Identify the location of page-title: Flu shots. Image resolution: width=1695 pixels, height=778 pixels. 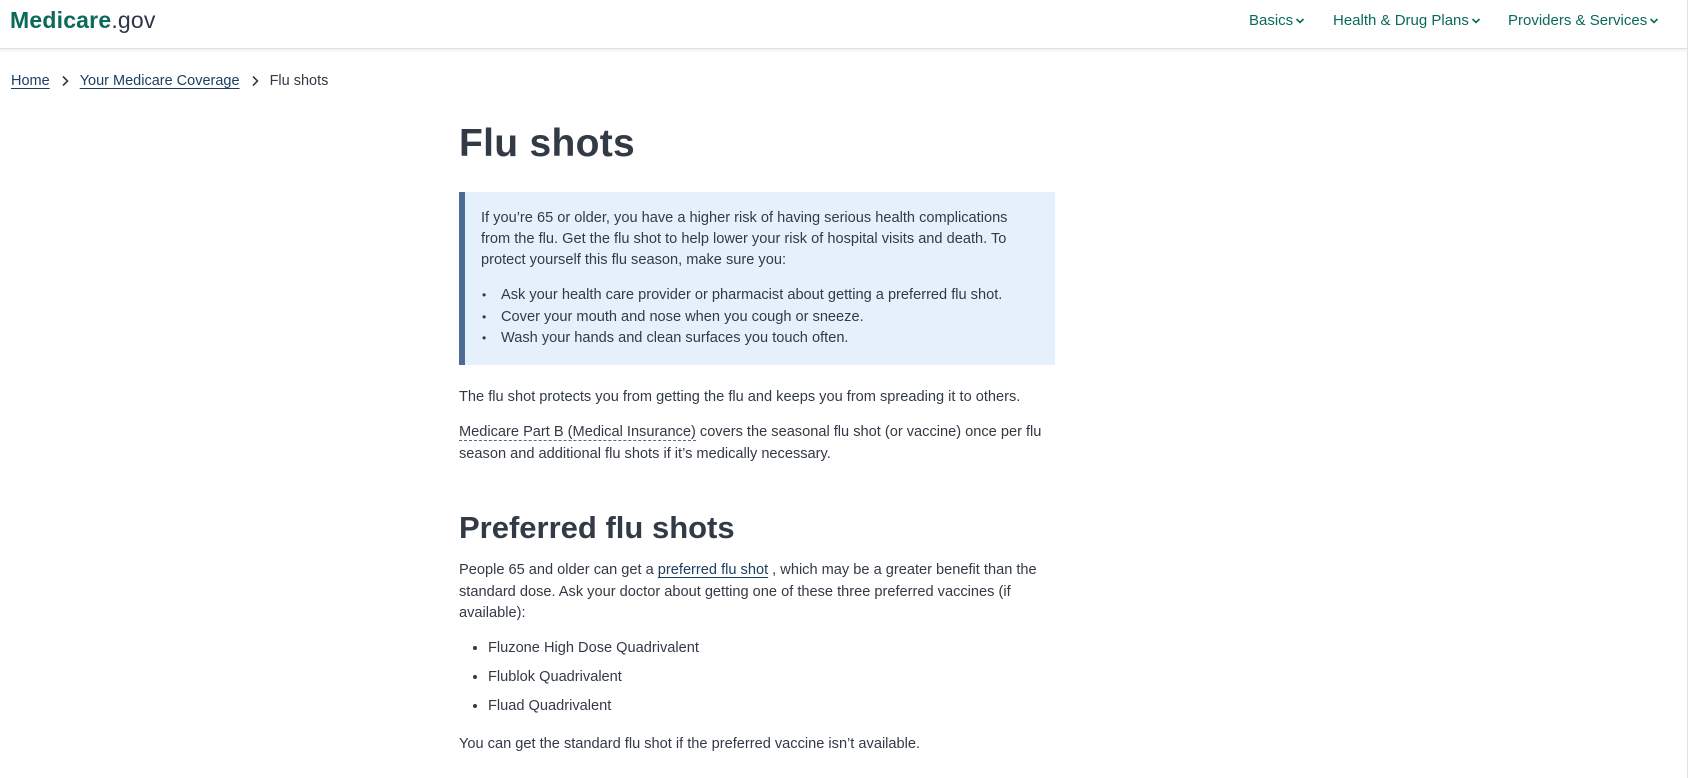
(547, 143).